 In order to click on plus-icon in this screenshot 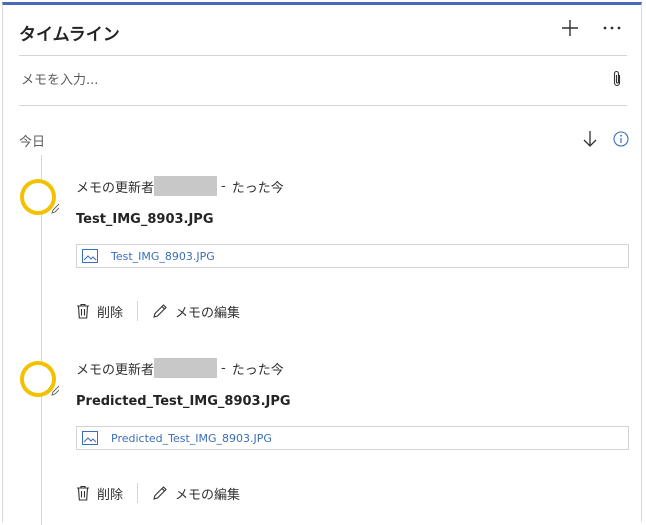, I will do `click(570, 28)`.